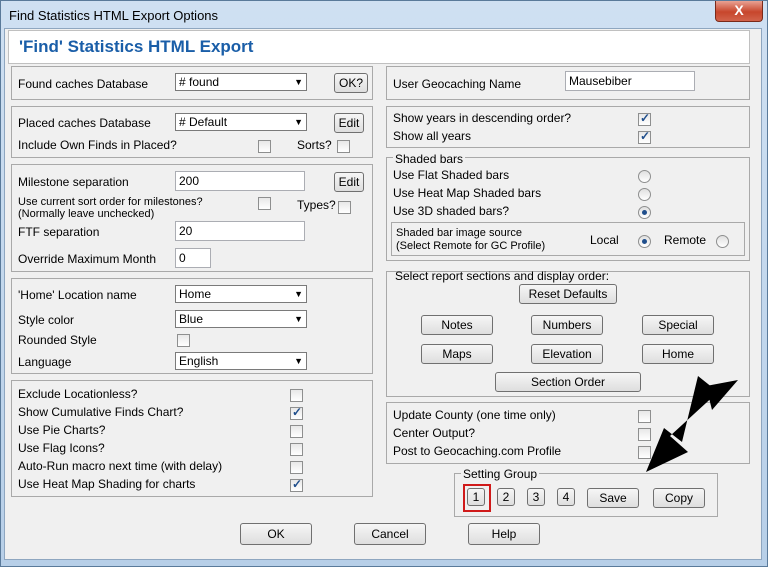  What do you see at coordinates (351, 83) in the screenshot?
I see `found-ok-button: OK?` at bounding box center [351, 83].